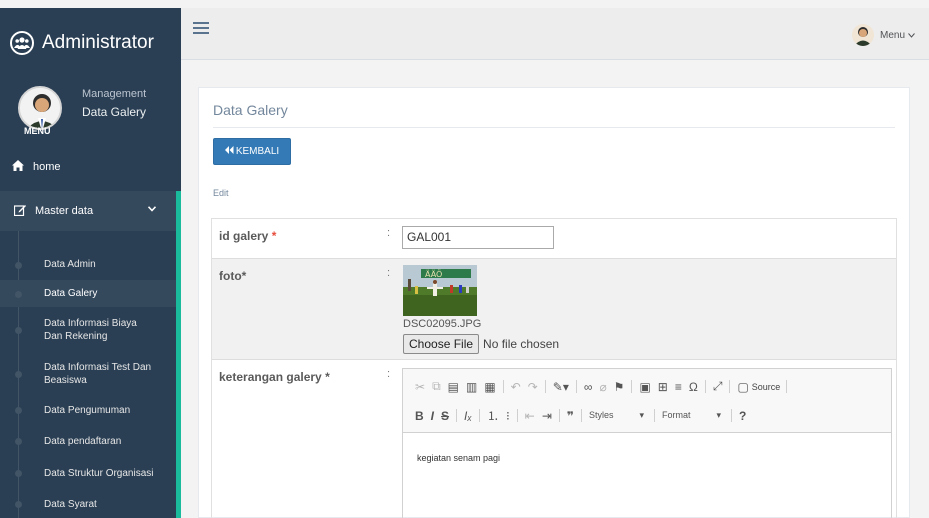 The width and height of the screenshot is (929, 518). Describe the element at coordinates (766, 387) in the screenshot. I see `source-button: Source` at that location.